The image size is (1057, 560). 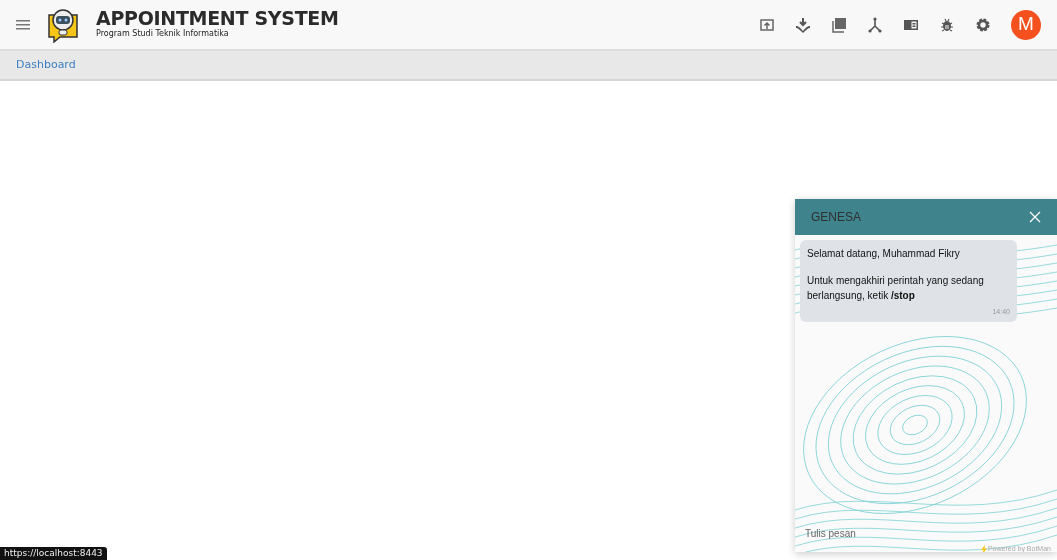 I want to click on robot-logo-icon, so click(x=63, y=24).